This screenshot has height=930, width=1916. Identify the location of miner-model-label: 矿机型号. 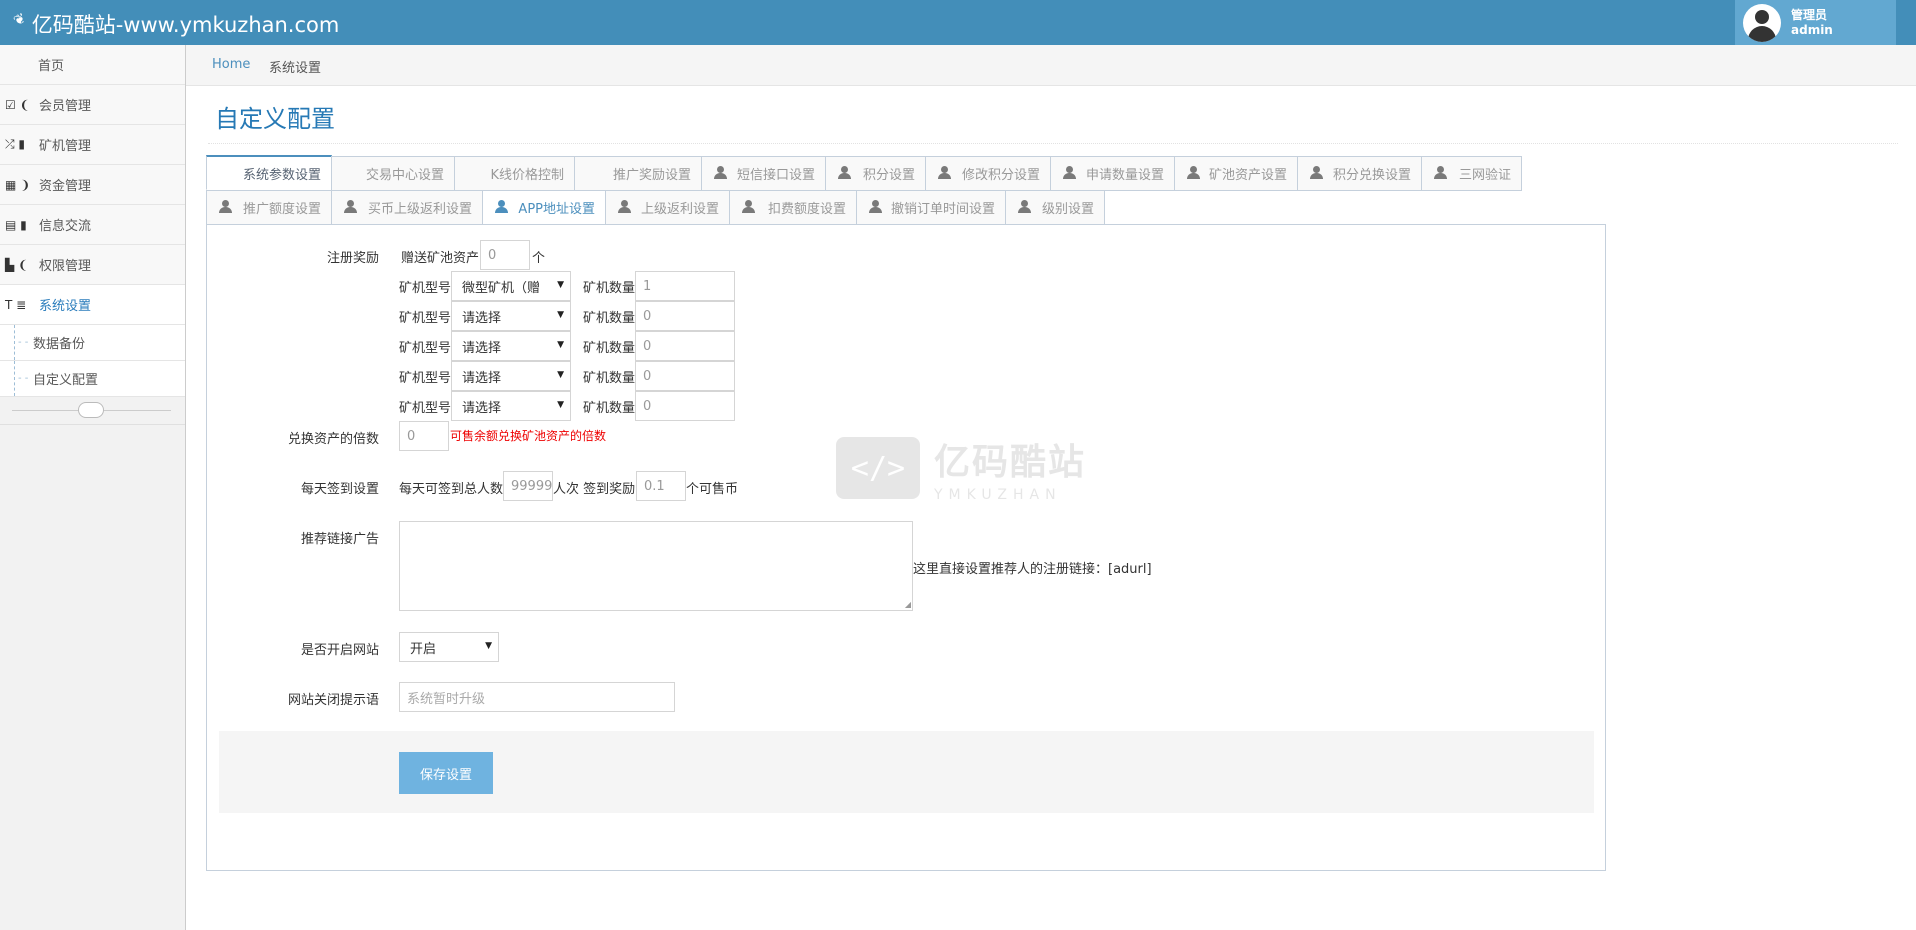
(425, 348).